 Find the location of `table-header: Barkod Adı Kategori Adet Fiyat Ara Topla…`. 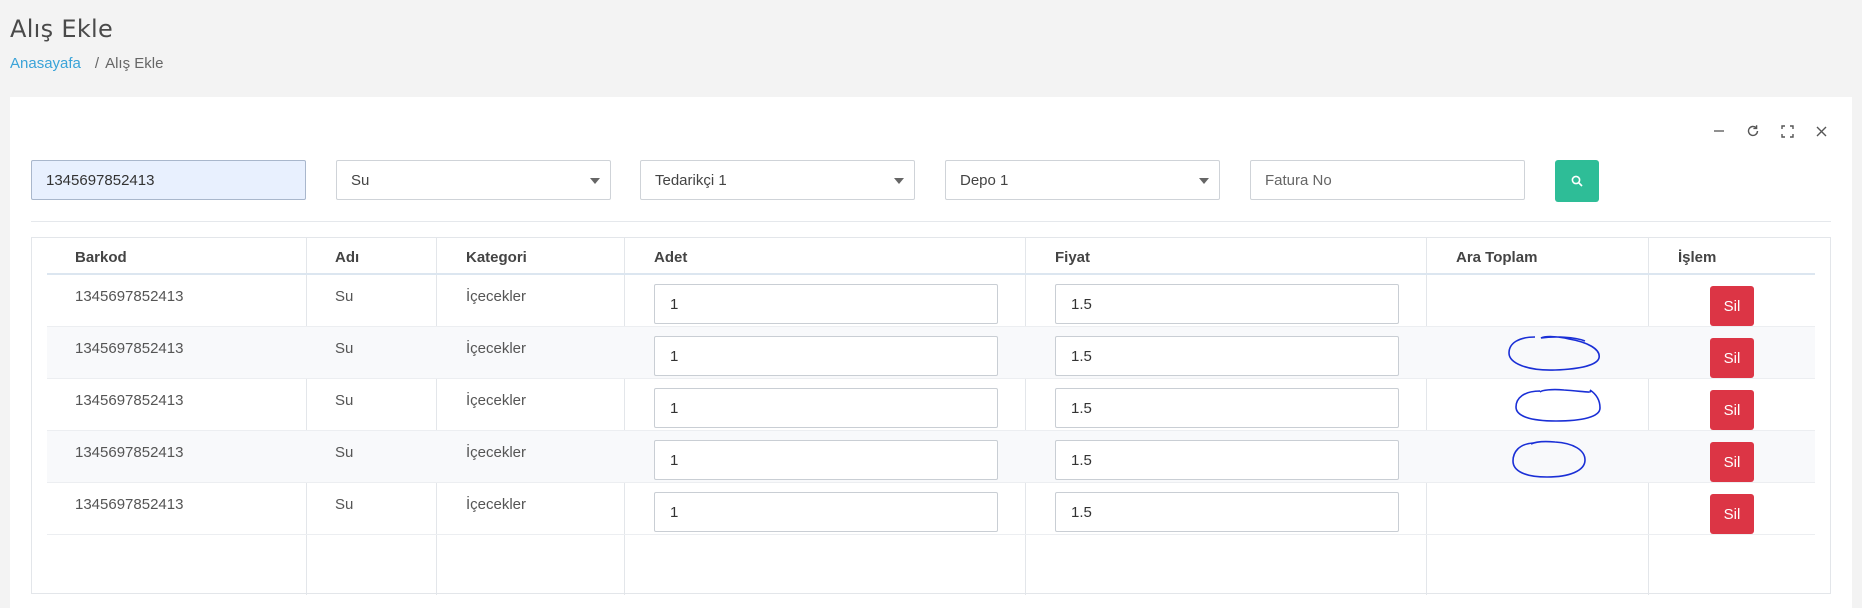

table-header: Barkod Adı Kategori Adet Fiyat Ara Topla… is located at coordinates (932, 256).